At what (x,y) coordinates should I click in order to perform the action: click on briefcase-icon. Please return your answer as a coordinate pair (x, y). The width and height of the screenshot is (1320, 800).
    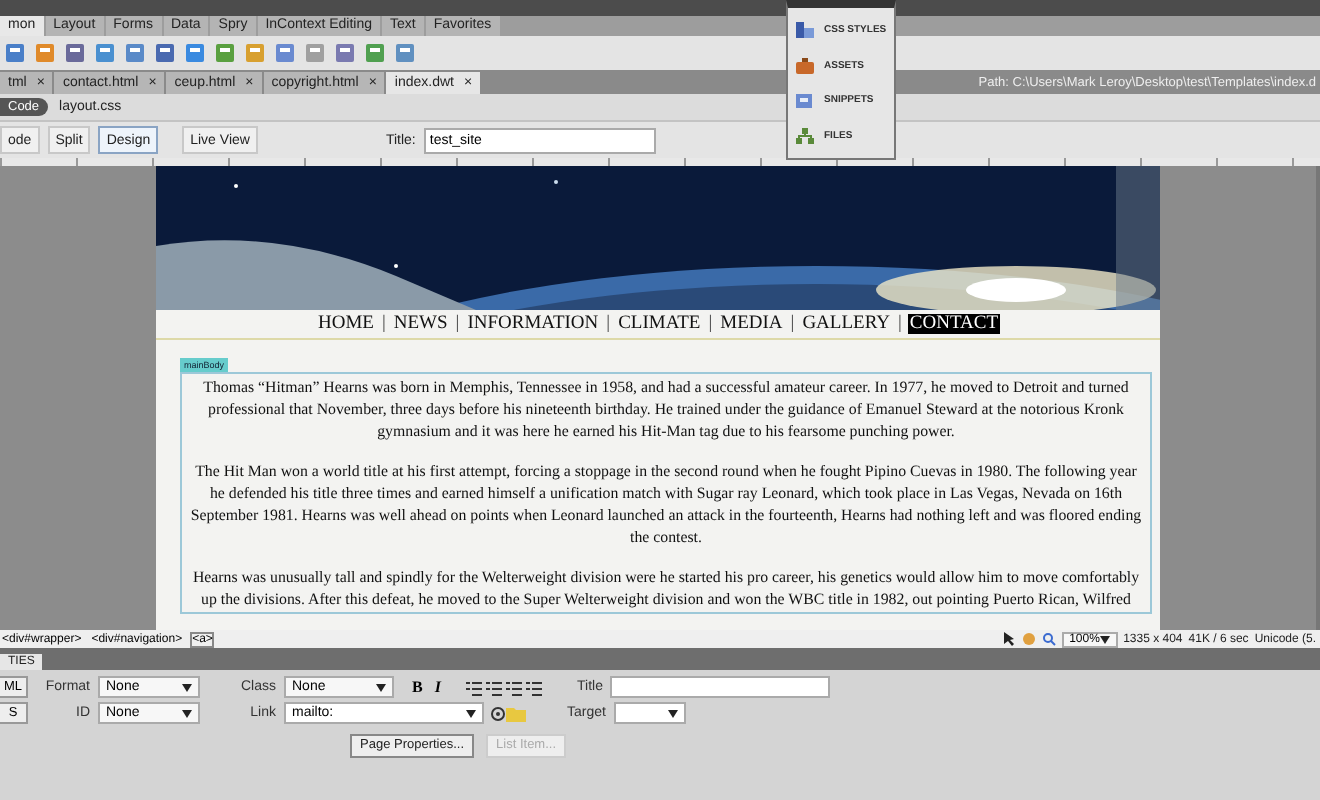
    Looking at the image, I should click on (805, 65).